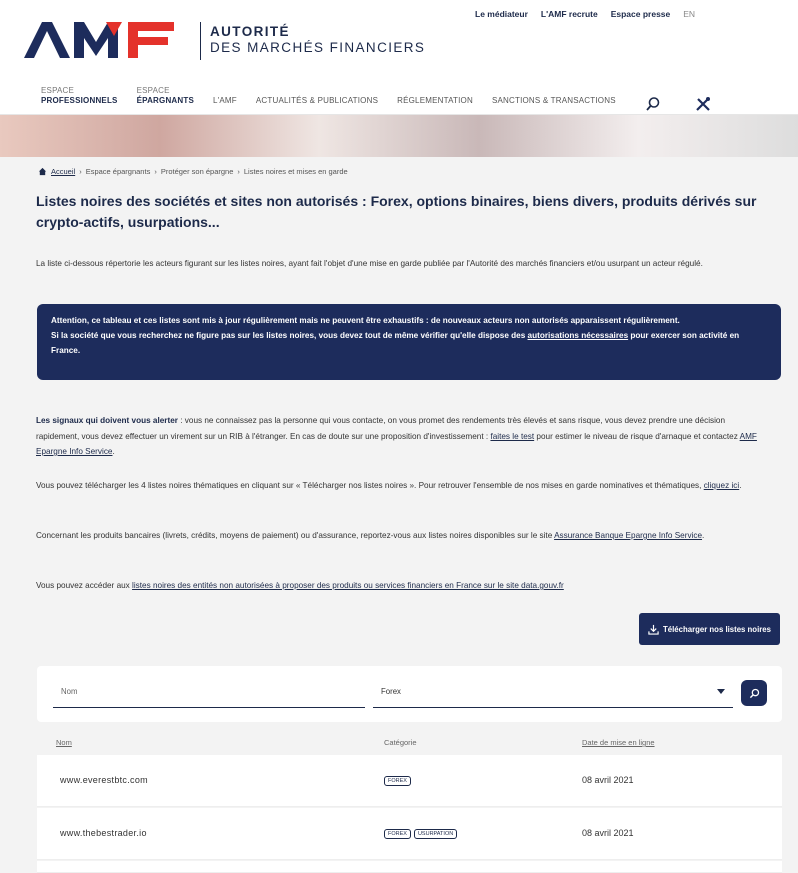 This screenshot has height=873, width=798. I want to click on category-value: Forex, so click(391, 691).